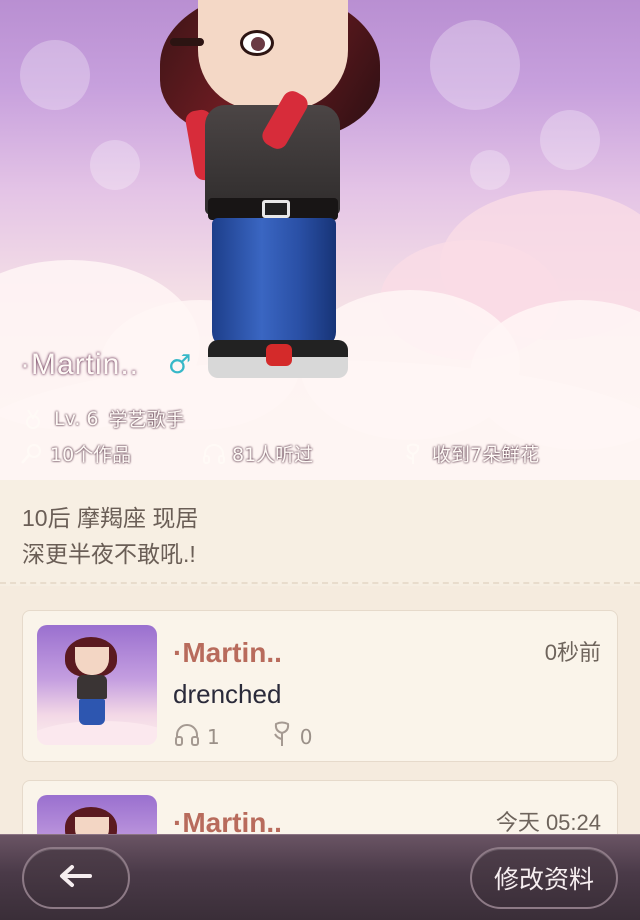  What do you see at coordinates (227, 694) in the screenshot?
I see `work-title: drenched` at bounding box center [227, 694].